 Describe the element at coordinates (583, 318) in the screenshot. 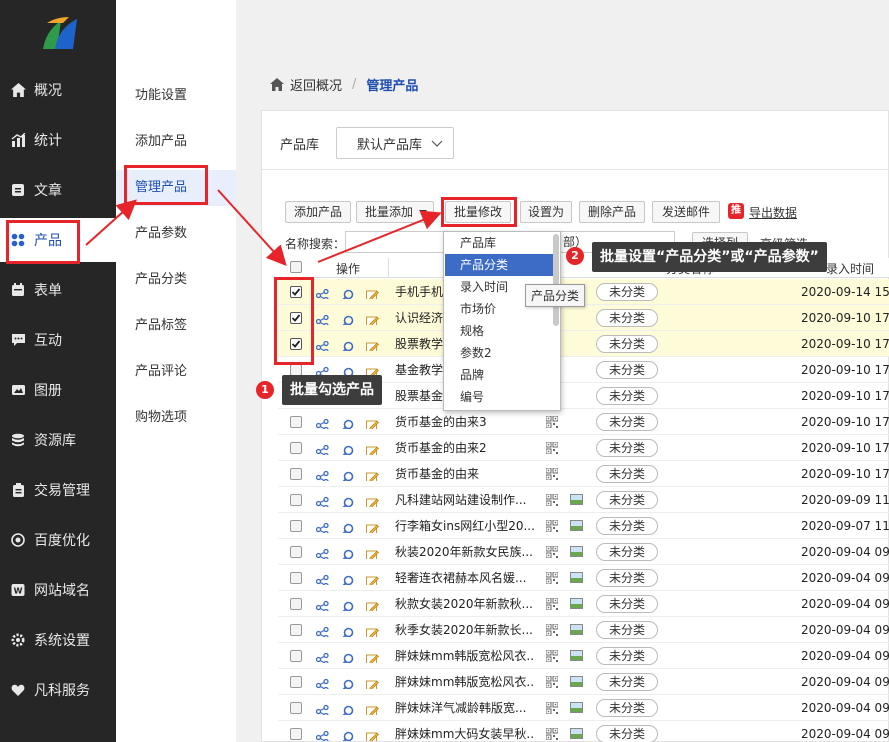

I see `table-row: 认识经济 未分类 2020-09-10 17:` at that location.